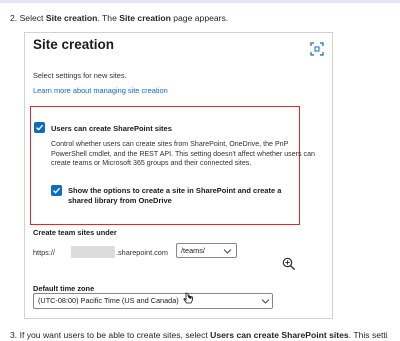 This screenshot has height=341, width=400. What do you see at coordinates (108, 300) in the screenshot?
I see `time-zone-value: (UTC-08:00) Pacific Time (US and Canada)` at bounding box center [108, 300].